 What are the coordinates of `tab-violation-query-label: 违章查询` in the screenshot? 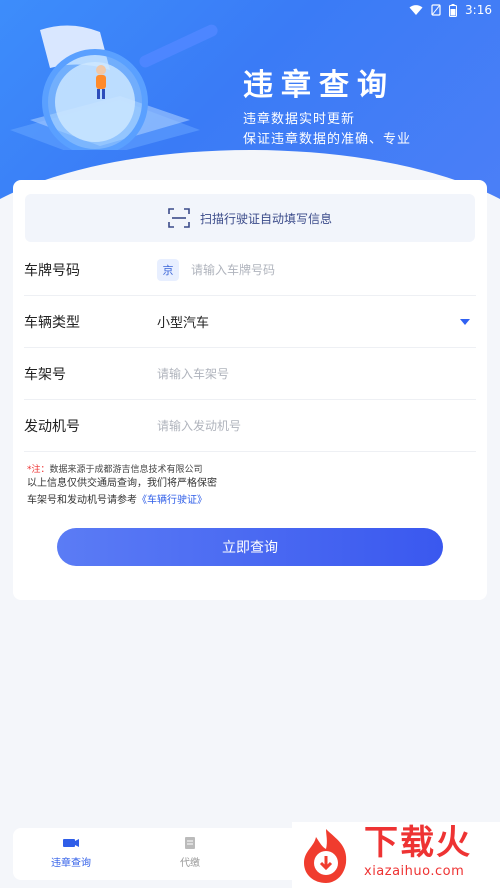 It's located at (71, 863).